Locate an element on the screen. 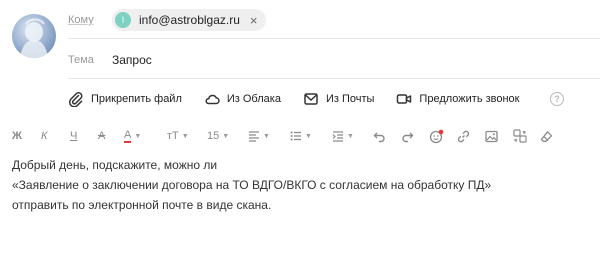  format-toolbar: Ж К Ч А А ▼ тТ ▼ 15 ▼ ▼ ▼ ▼ is located at coordinates (300, 136).